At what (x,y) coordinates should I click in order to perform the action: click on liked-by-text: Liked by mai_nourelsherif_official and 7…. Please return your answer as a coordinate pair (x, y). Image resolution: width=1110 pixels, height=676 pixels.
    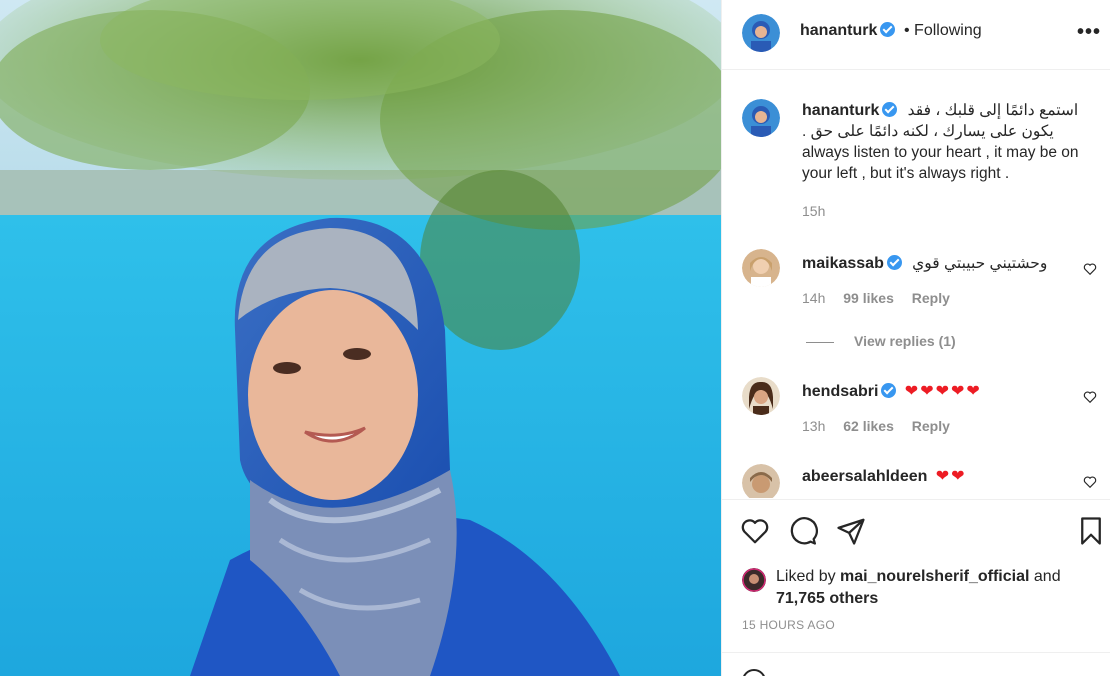
    Looking at the image, I should click on (939, 588).